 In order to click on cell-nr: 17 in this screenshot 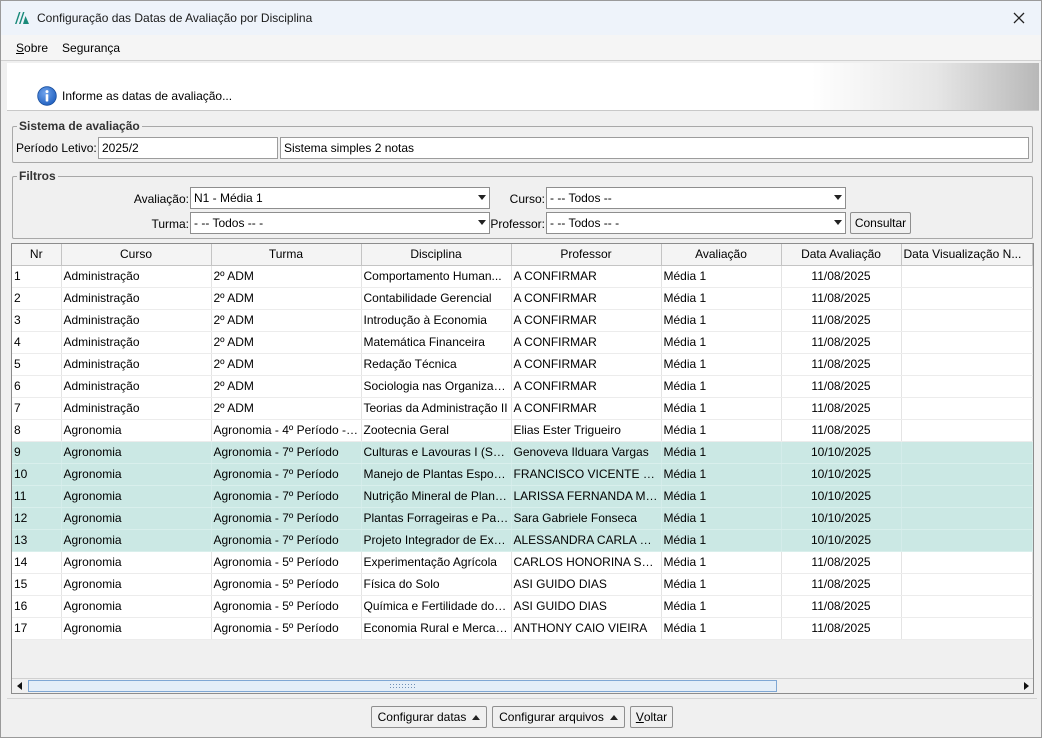, I will do `click(37, 628)`.